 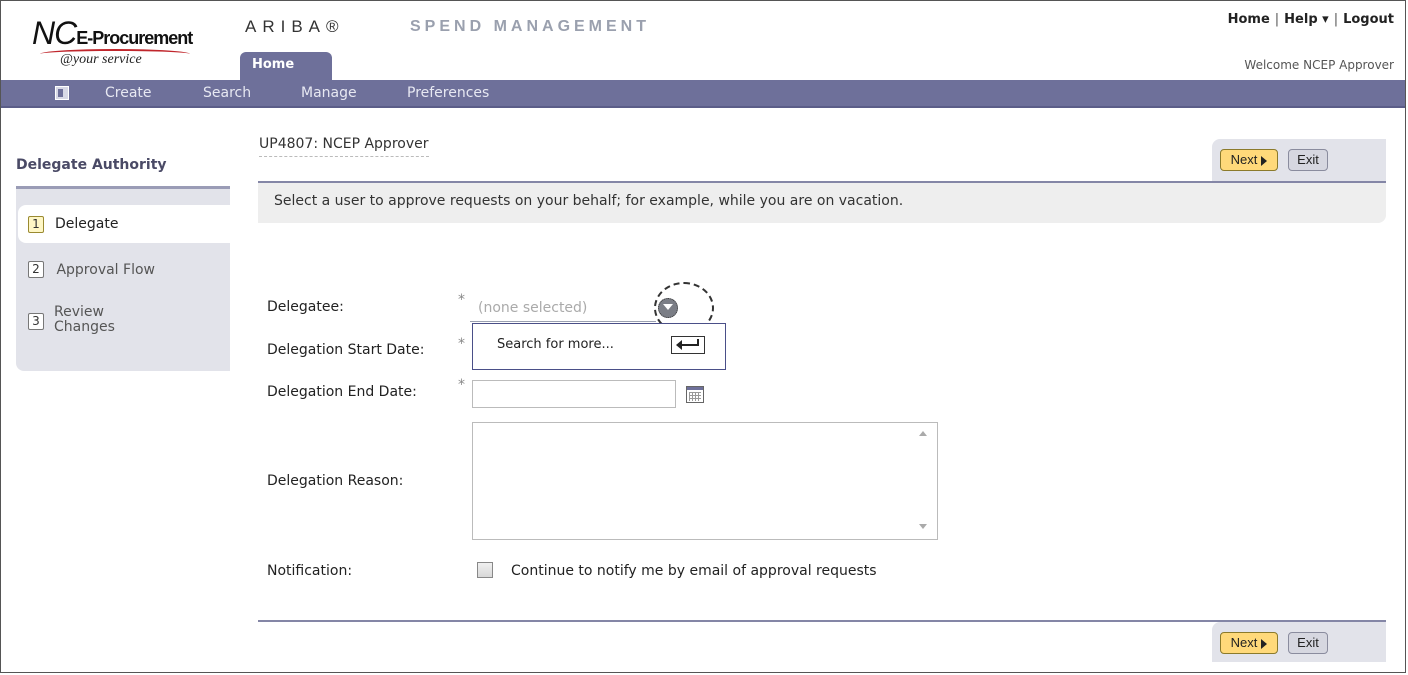 What do you see at coordinates (923, 526) in the screenshot?
I see `scroll-down-icon` at bounding box center [923, 526].